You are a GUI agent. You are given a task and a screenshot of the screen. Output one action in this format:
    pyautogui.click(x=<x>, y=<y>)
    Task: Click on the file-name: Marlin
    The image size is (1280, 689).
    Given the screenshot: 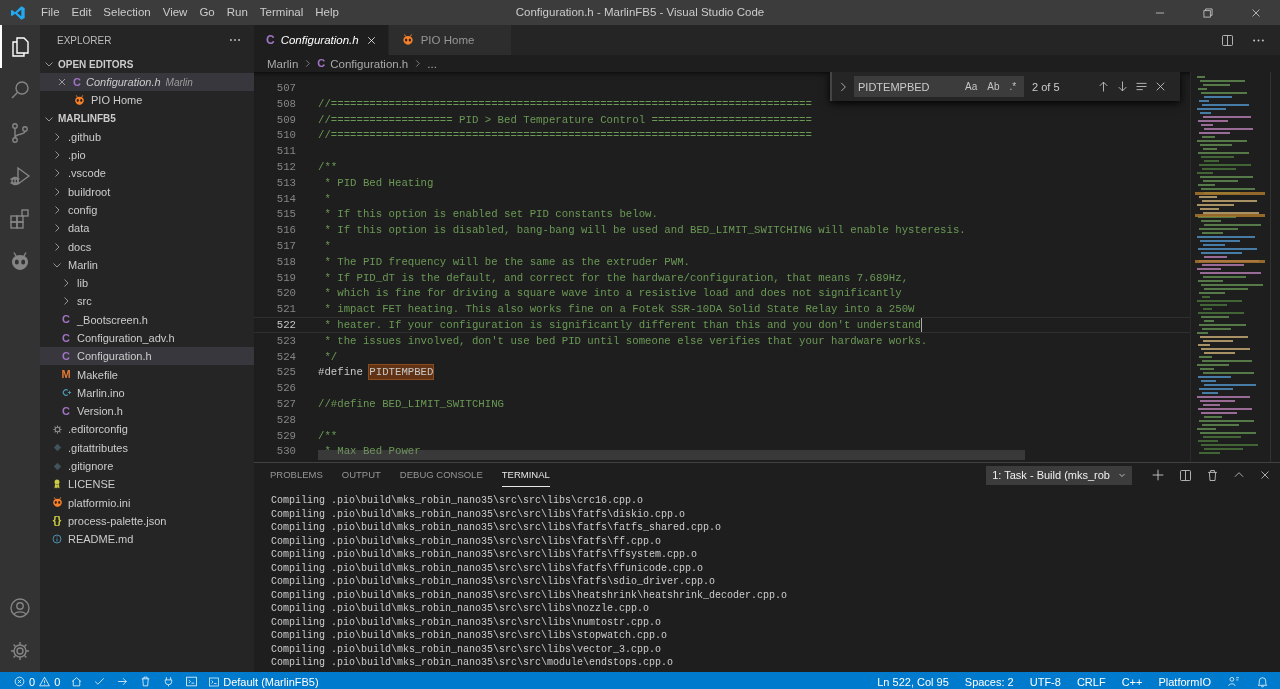 What is the action you would take?
    pyautogui.click(x=83, y=264)
    